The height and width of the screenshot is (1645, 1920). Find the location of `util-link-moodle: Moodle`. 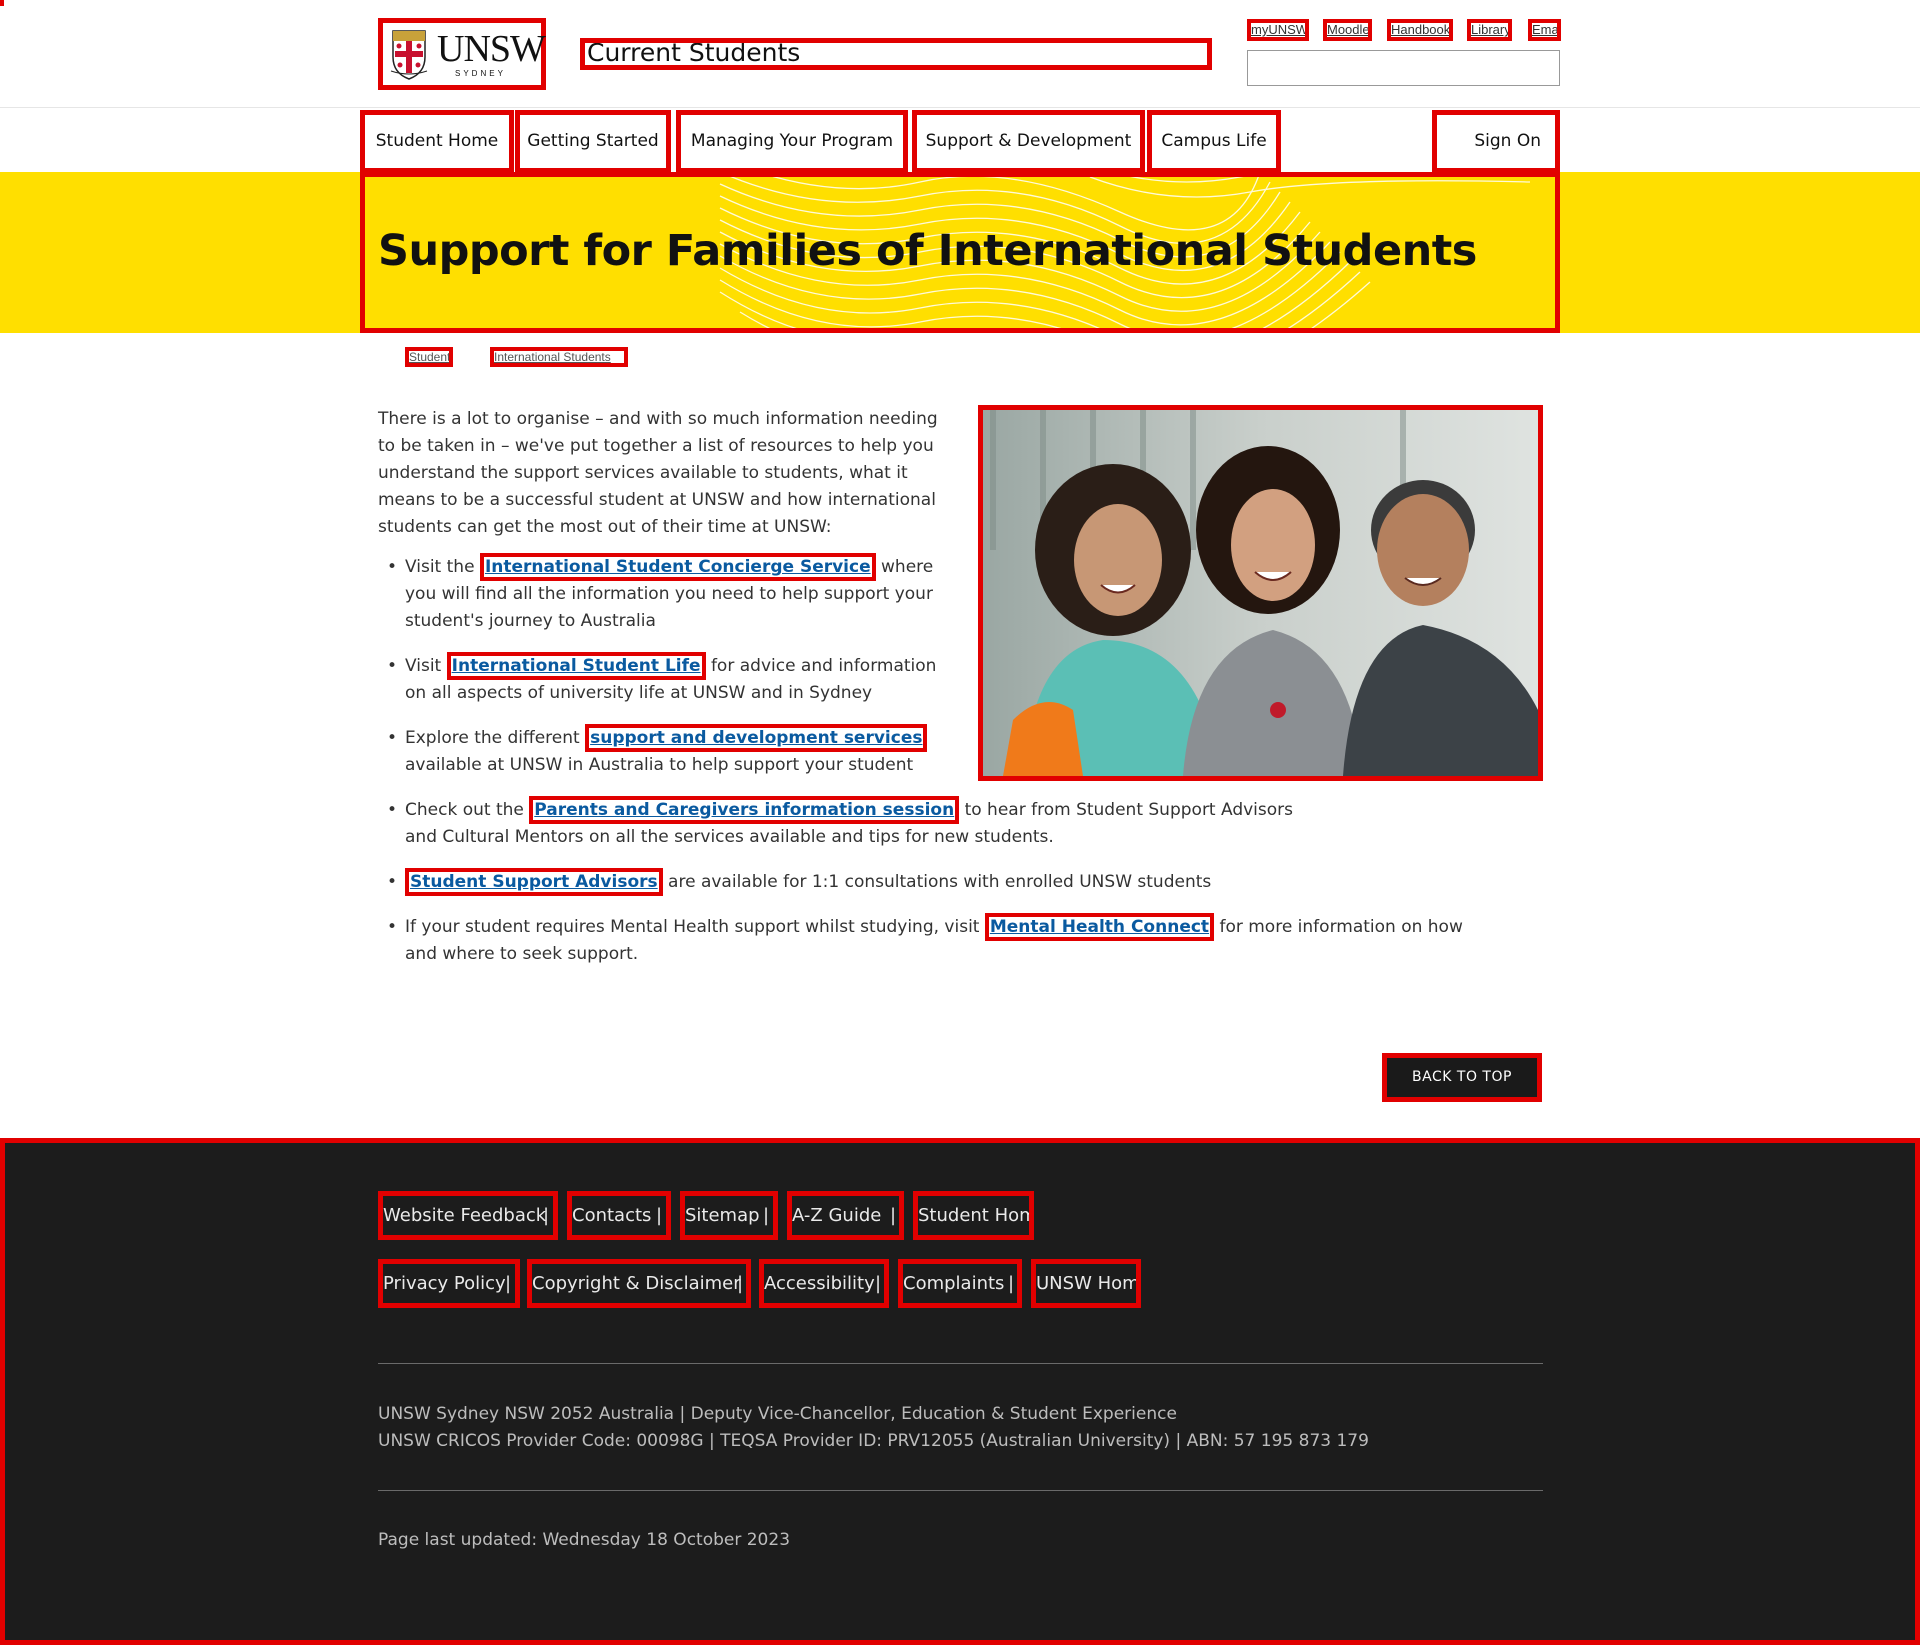

util-link-moodle: Moodle is located at coordinates (1347, 30).